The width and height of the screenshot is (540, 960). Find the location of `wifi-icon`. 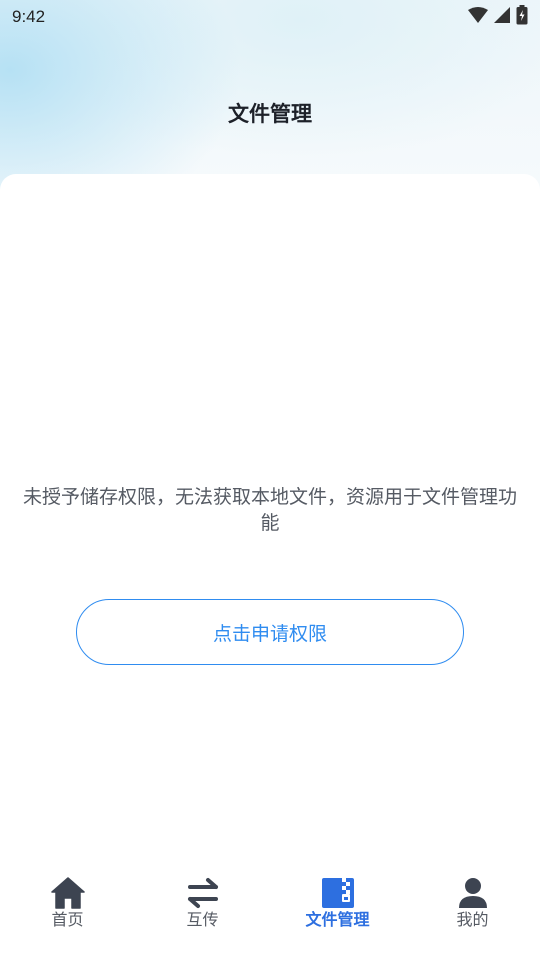

wifi-icon is located at coordinates (478, 17).